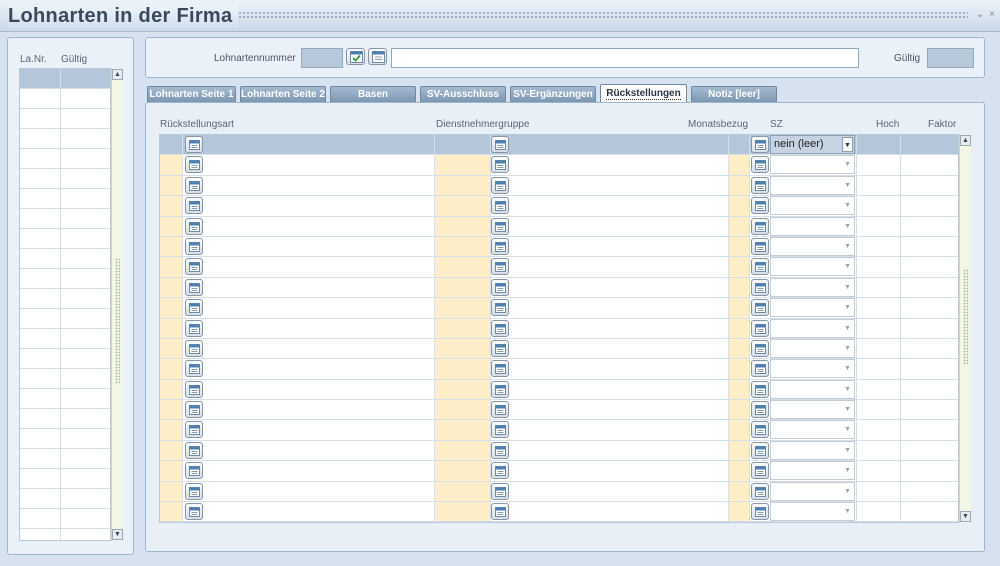 This screenshot has height=566, width=1000. I want to click on table-row: nein (leer) ▼, so click(559, 145).